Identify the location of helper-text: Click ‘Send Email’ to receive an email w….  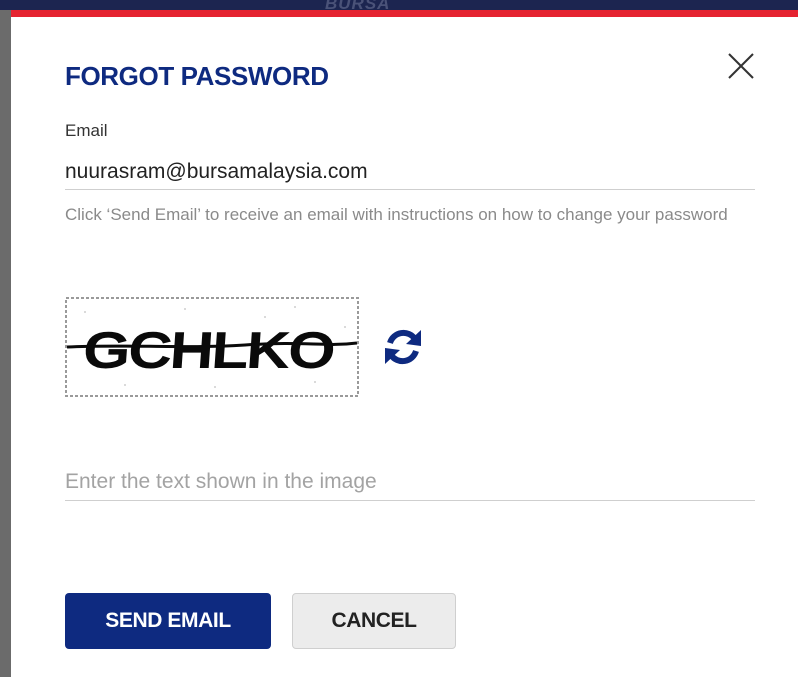
(396, 214).